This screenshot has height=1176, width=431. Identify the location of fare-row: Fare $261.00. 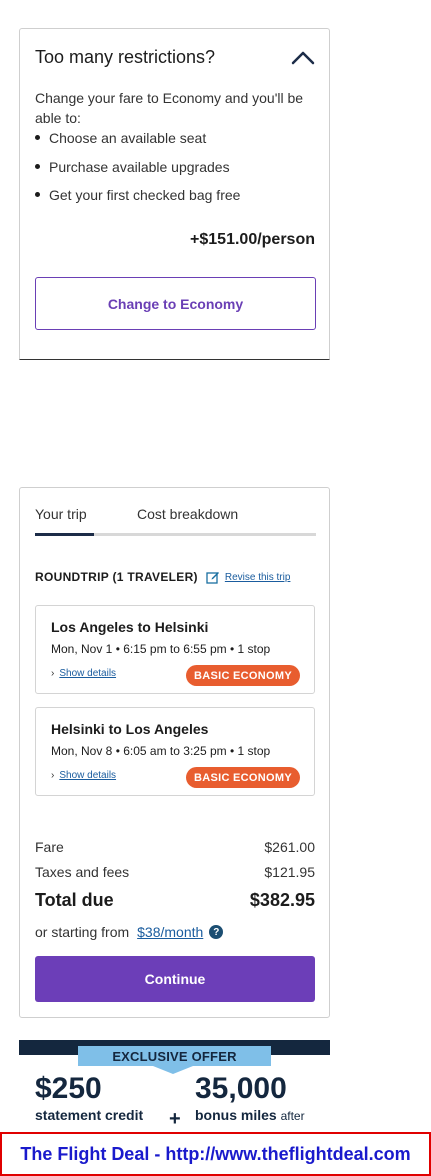
(175, 847).